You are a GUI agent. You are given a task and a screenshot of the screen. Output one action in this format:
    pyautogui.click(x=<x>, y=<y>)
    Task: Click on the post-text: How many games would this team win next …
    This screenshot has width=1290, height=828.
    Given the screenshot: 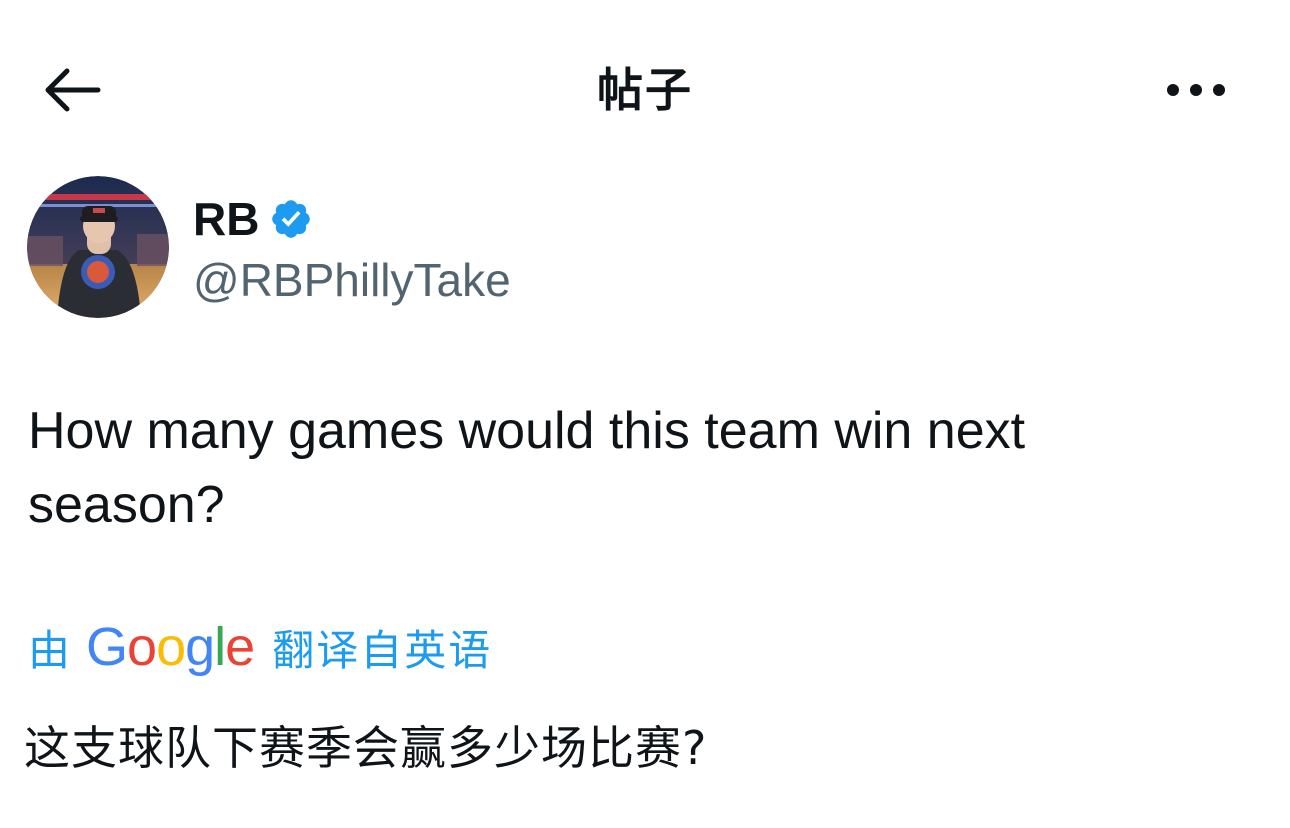 What is the action you would take?
    pyautogui.click(x=527, y=468)
    